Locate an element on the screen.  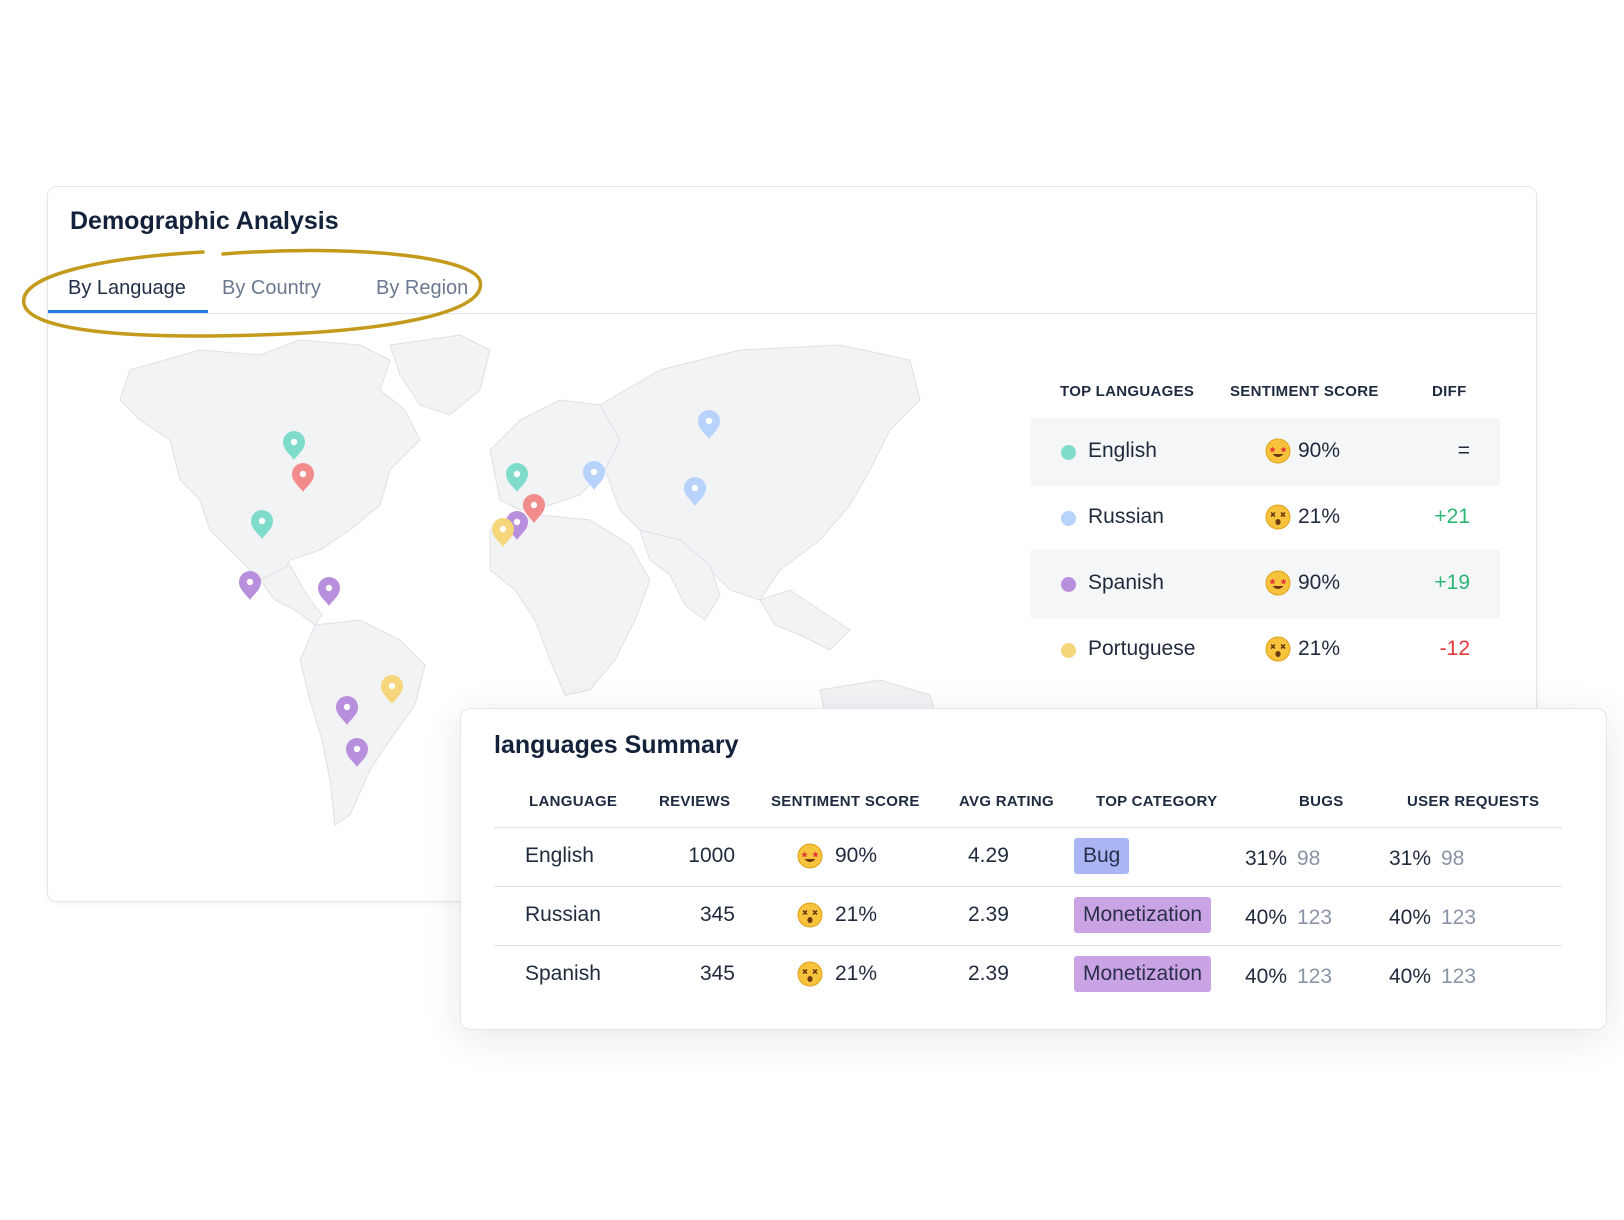
sentiment-diff: +21 is located at coordinates (1452, 516).